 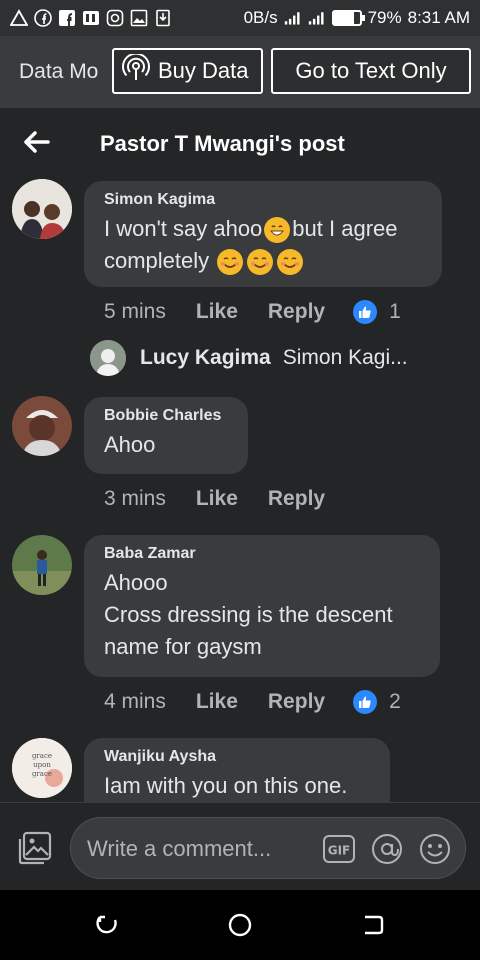 What do you see at coordinates (108, 358) in the screenshot?
I see `avatar-lucy-kagima` at bounding box center [108, 358].